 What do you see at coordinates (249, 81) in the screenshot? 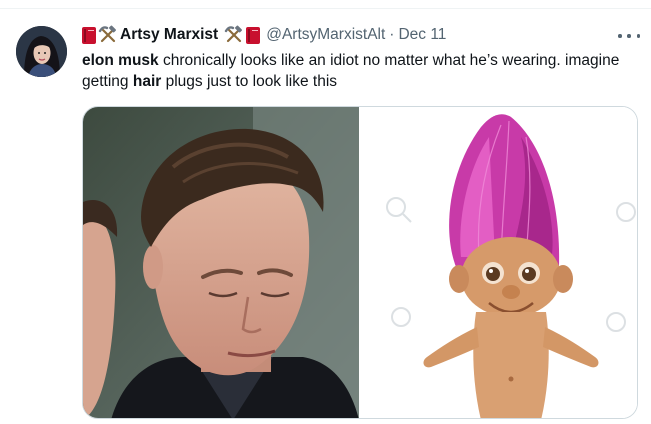
I see `tweet-text-segment: plugs just to look like this` at bounding box center [249, 81].